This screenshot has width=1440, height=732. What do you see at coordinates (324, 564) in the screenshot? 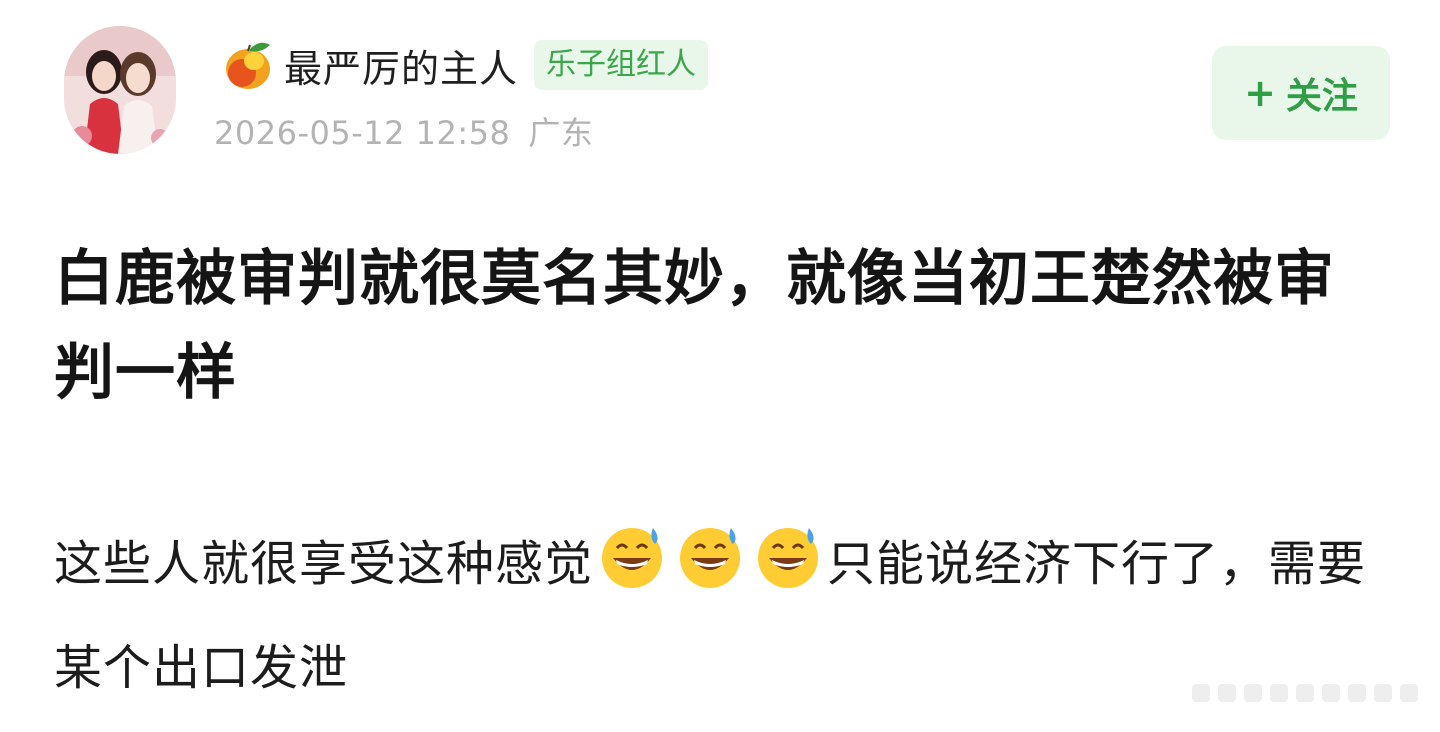
I see `post-body-text-1: 这些人就很享受这种感觉` at bounding box center [324, 564].